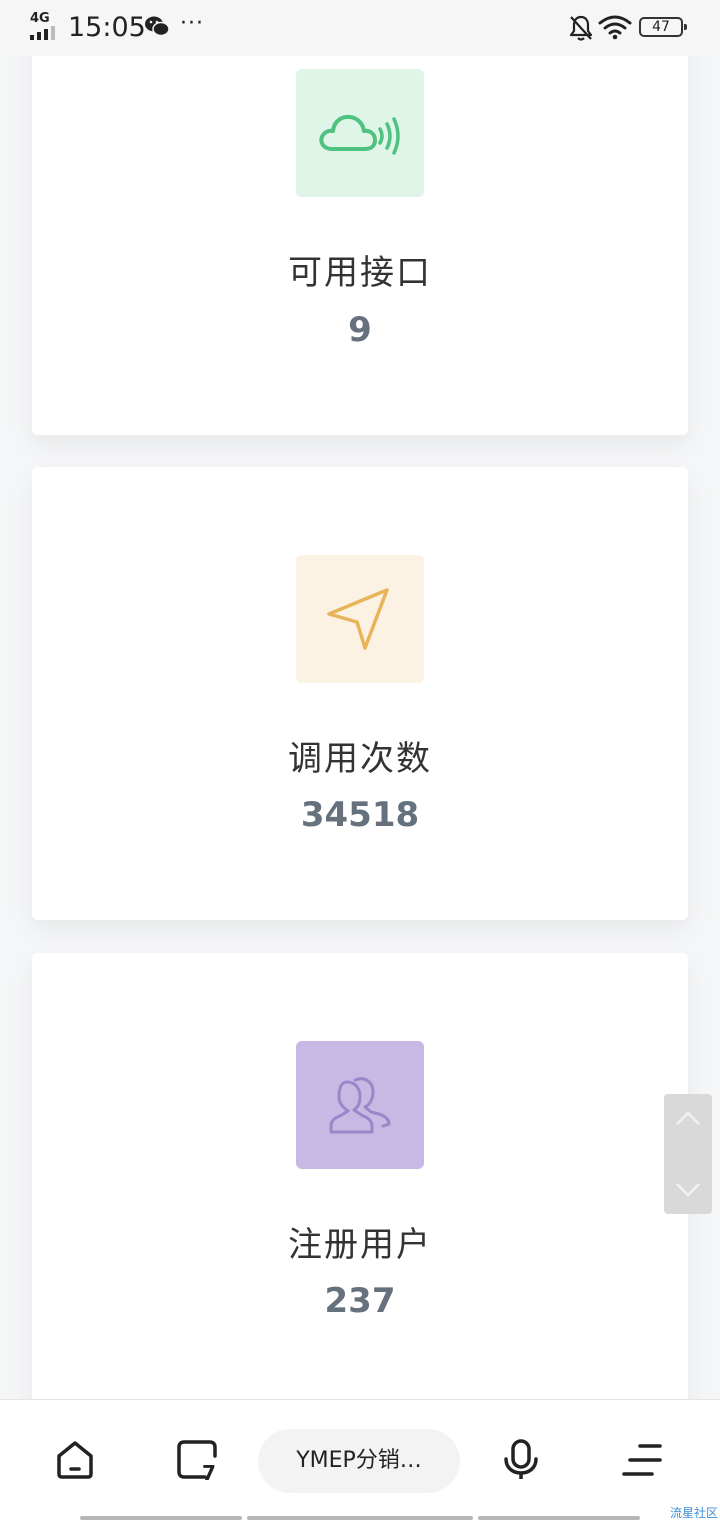 Image resolution: width=720 pixels, height=1521 pixels. What do you see at coordinates (360, 759) in the screenshot?
I see `stat-label: 调用次数` at bounding box center [360, 759].